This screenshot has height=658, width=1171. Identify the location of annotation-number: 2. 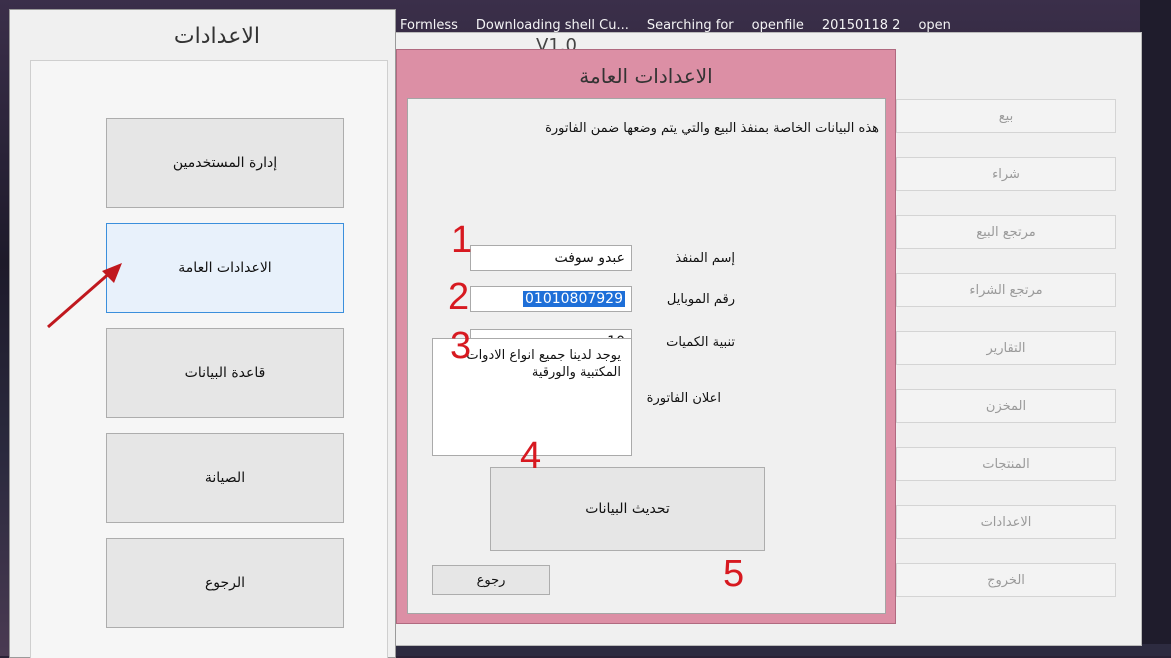
(459, 297).